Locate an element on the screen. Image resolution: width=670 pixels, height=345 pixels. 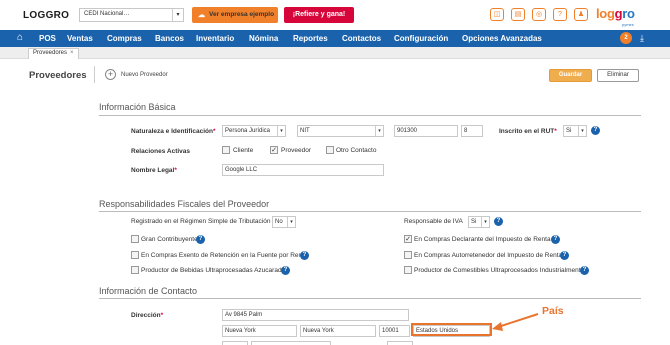
nature-select: Persona Jurídica ▾ is located at coordinates (254, 131).